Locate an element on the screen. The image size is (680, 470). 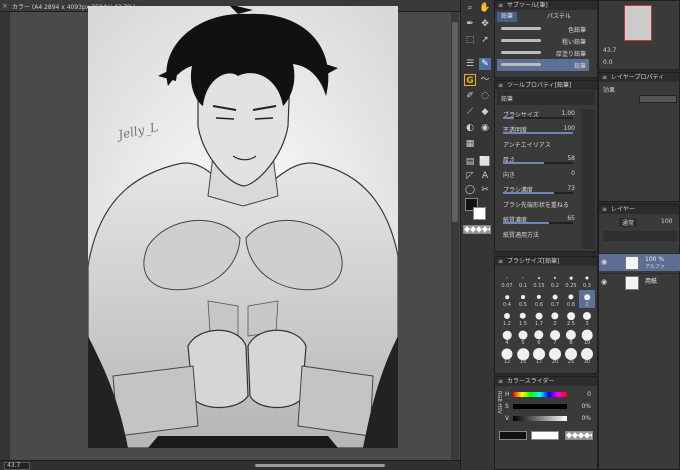
property-value: 65 is located at coordinates (571, 218).